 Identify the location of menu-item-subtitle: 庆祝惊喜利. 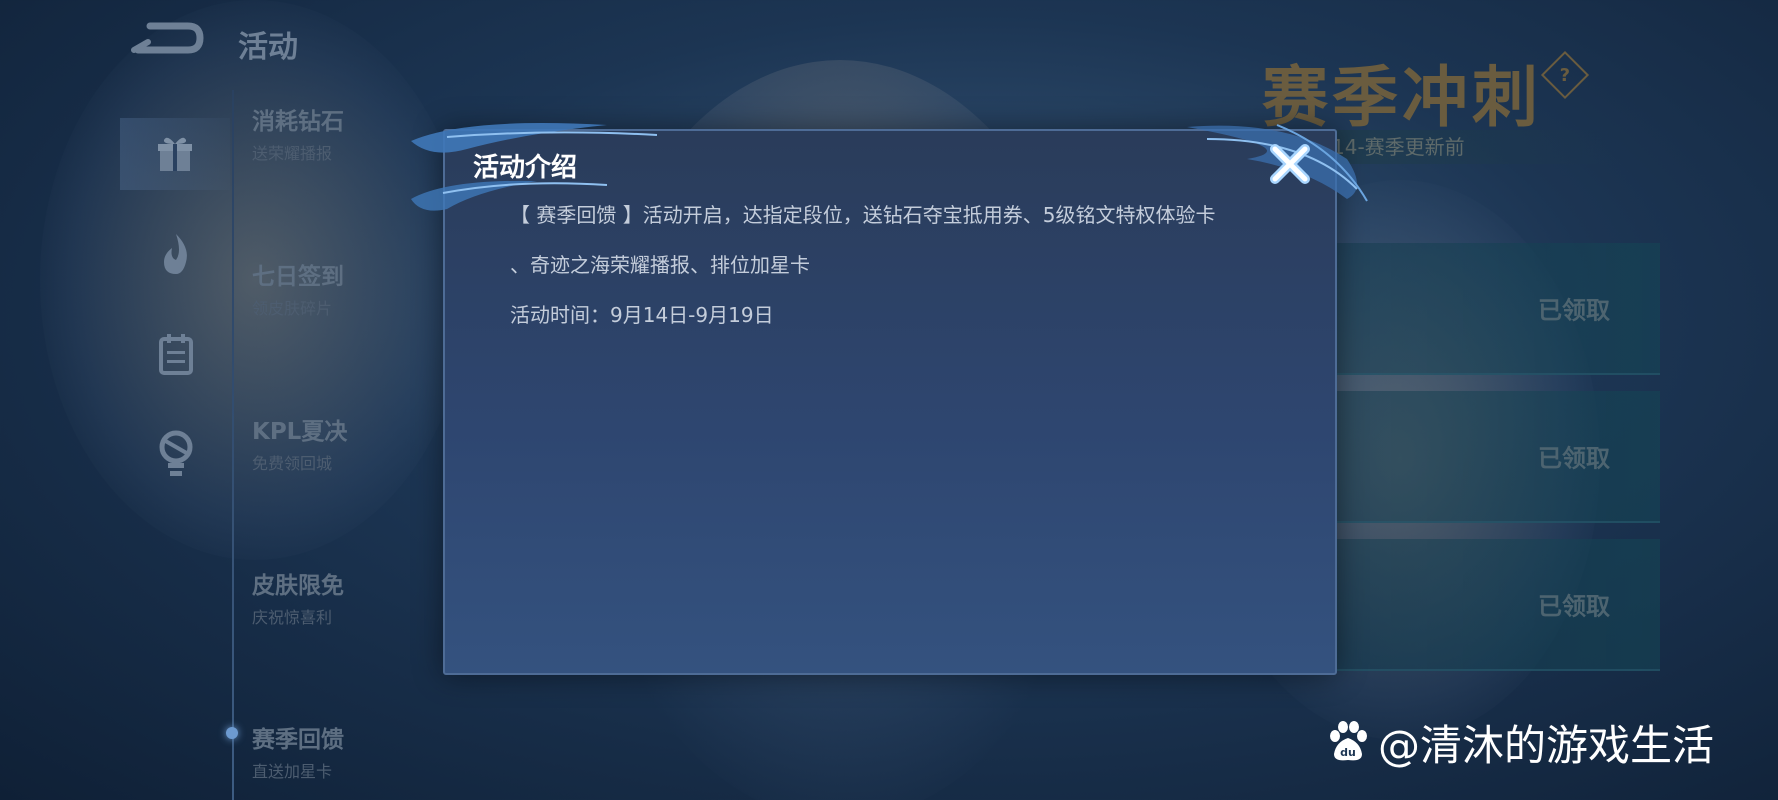
(292, 617).